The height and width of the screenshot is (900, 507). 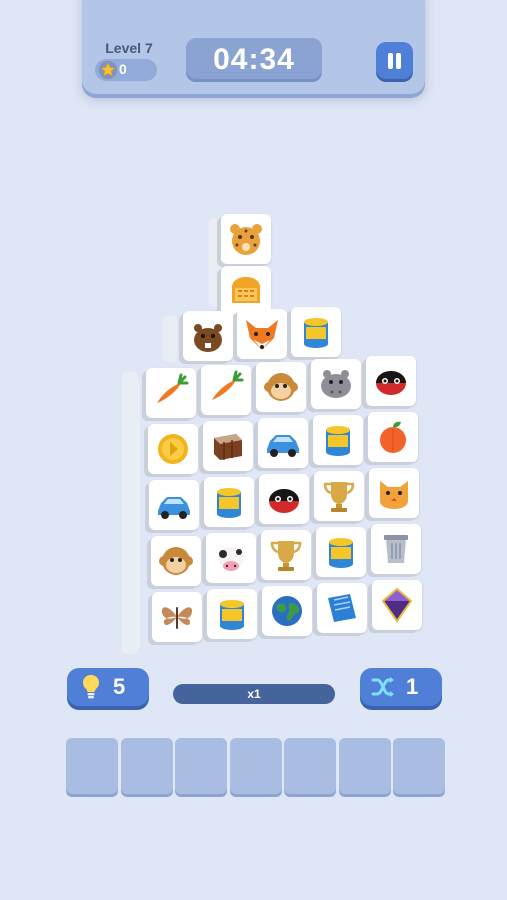 What do you see at coordinates (412, 686) in the screenshot?
I see `shuffle-count: 1` at bounding box center [412, 686].